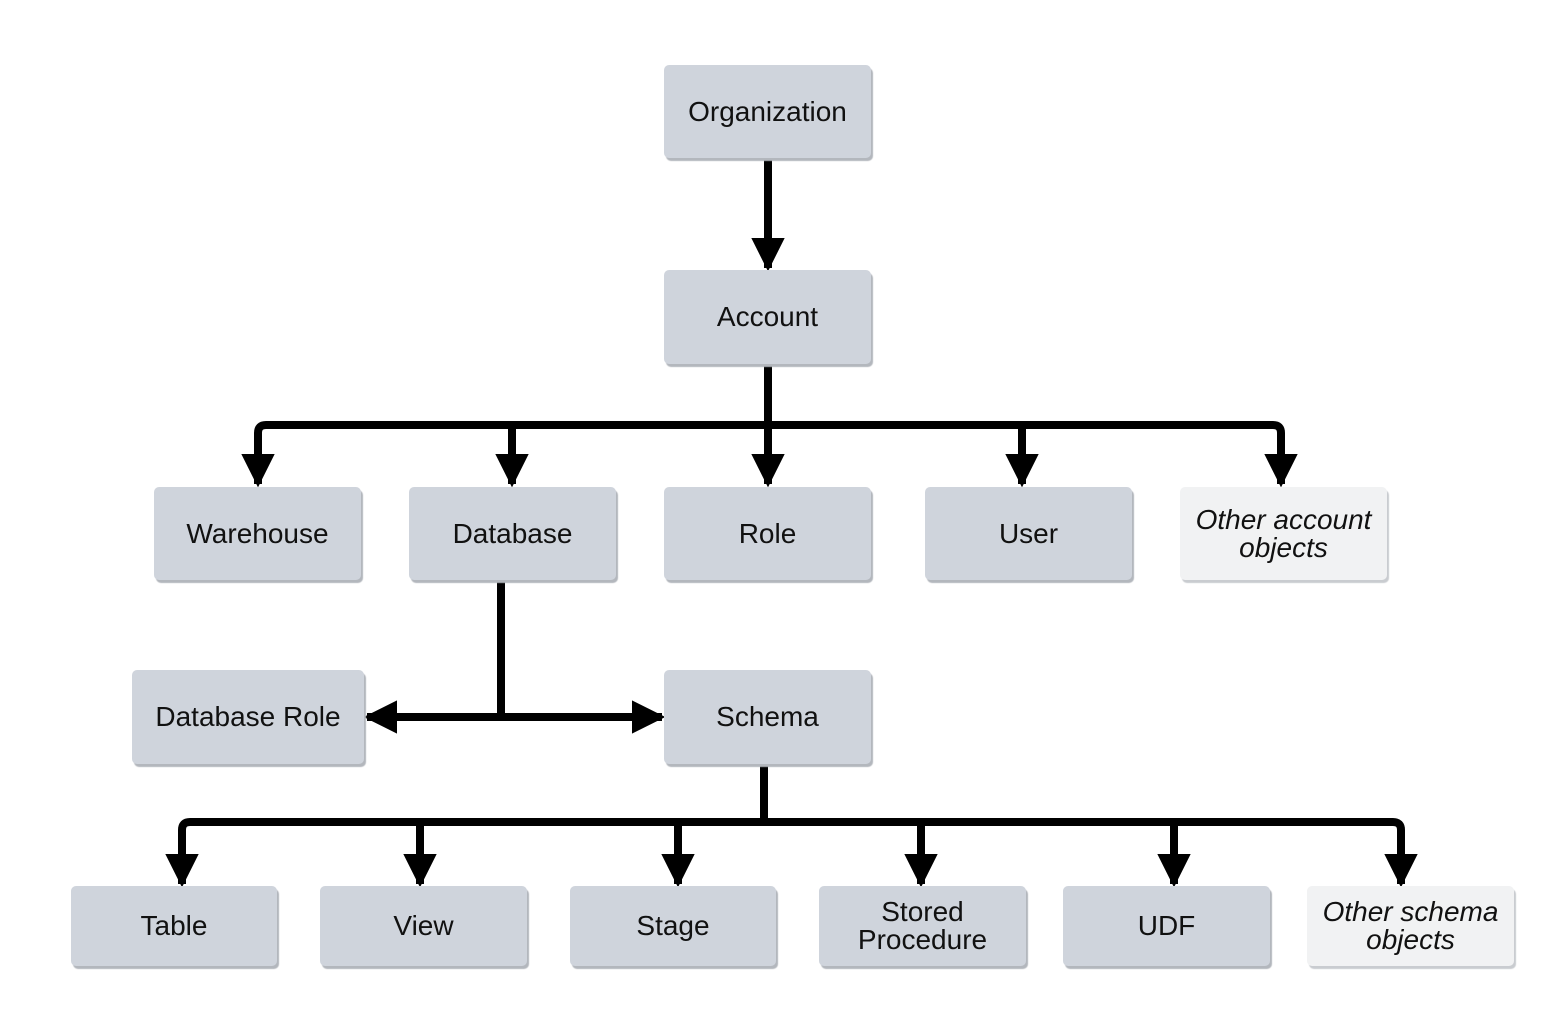 This screenshot has height=1023, width=1559. I want to click on node-label: Stage, so click(673, 925).